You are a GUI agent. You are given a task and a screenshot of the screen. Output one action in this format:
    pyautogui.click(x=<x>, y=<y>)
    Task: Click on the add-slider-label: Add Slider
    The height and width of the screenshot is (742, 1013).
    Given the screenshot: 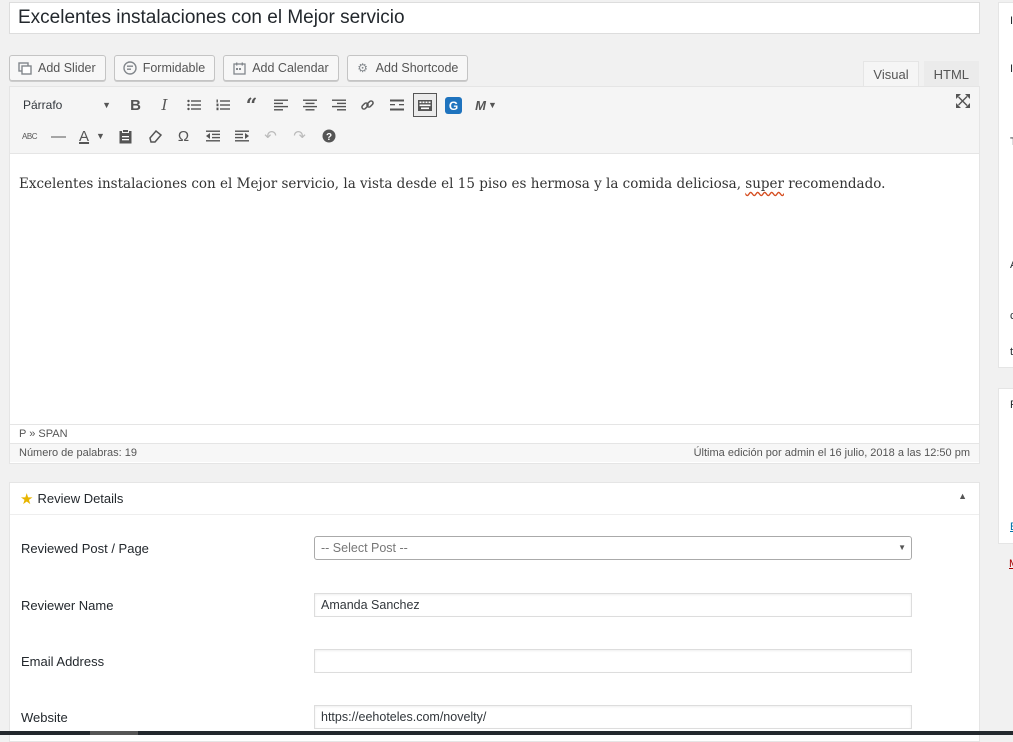 What is the action you would take?
    pyautogui.click(x=67, y=68)
    